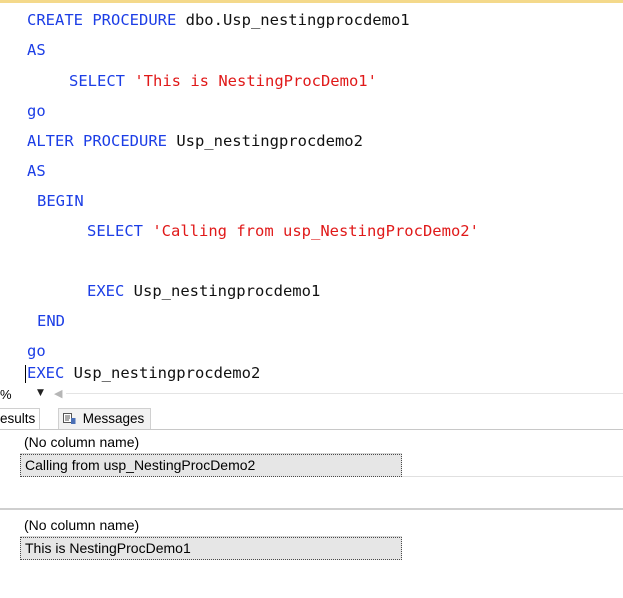 The height and width of the screenshot is (598, 623). Describe the element at coordinates (344, 393) in the screenshot. I see `horizontal-scrollbar` at that location.